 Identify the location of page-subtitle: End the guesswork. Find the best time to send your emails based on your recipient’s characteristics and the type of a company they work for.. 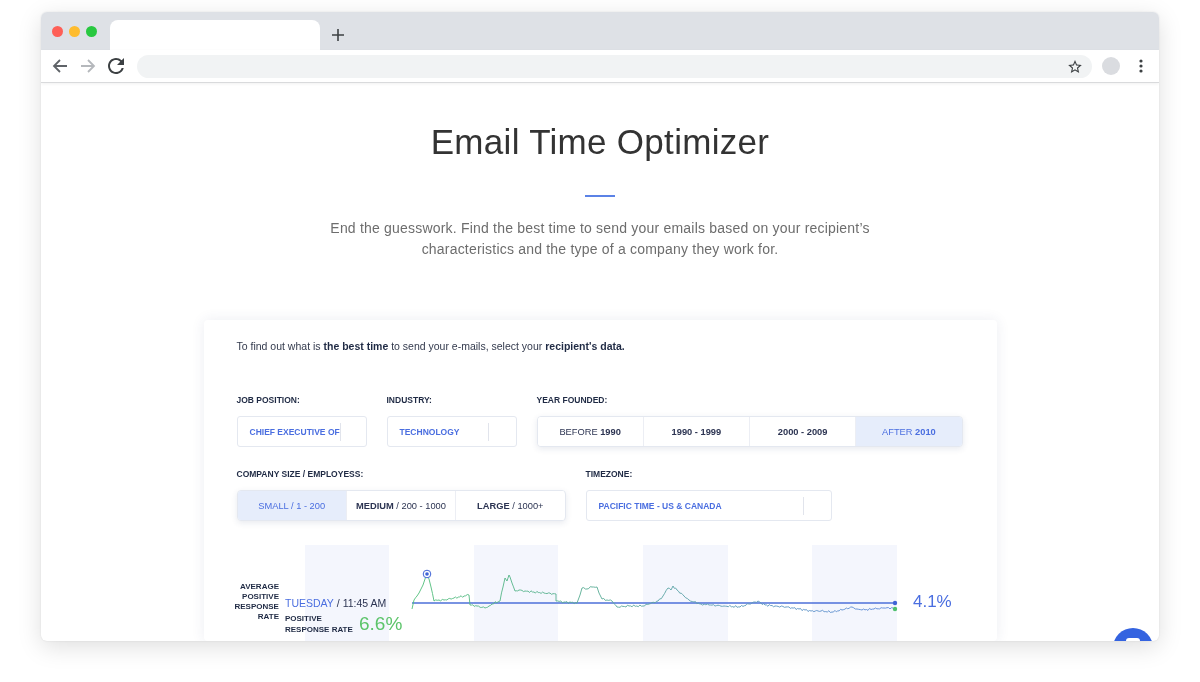
(600, 239).